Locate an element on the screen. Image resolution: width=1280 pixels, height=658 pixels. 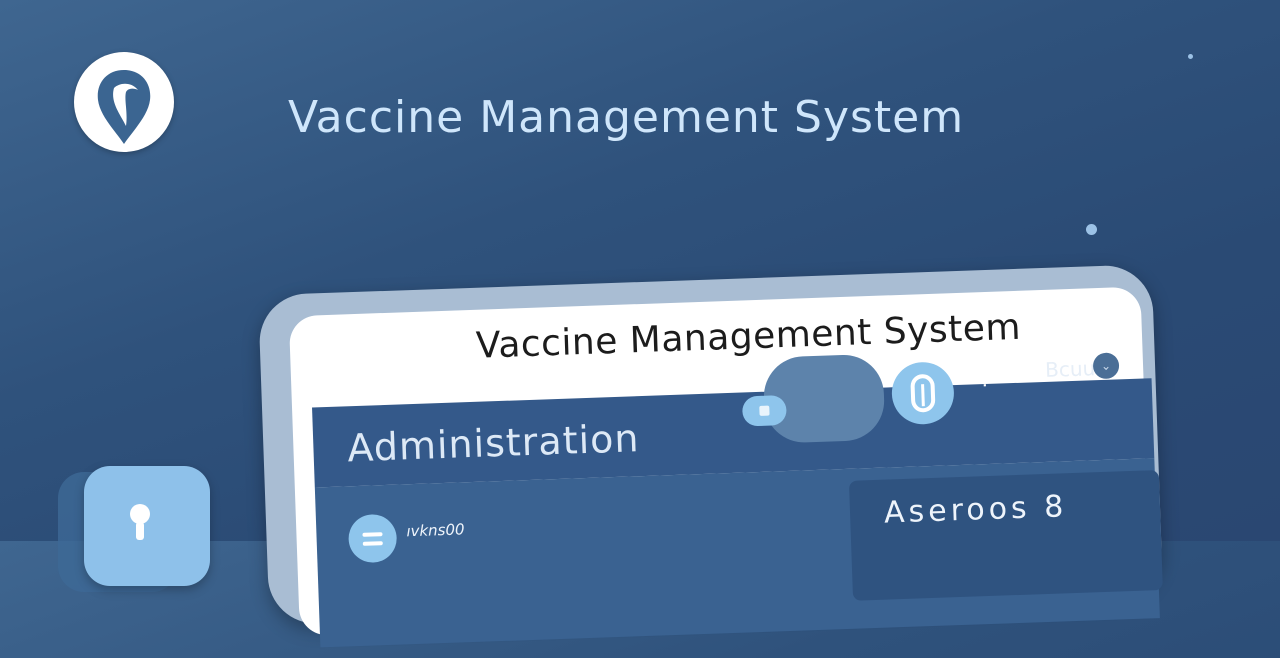
profile-button is located at coordinates (922, 393).